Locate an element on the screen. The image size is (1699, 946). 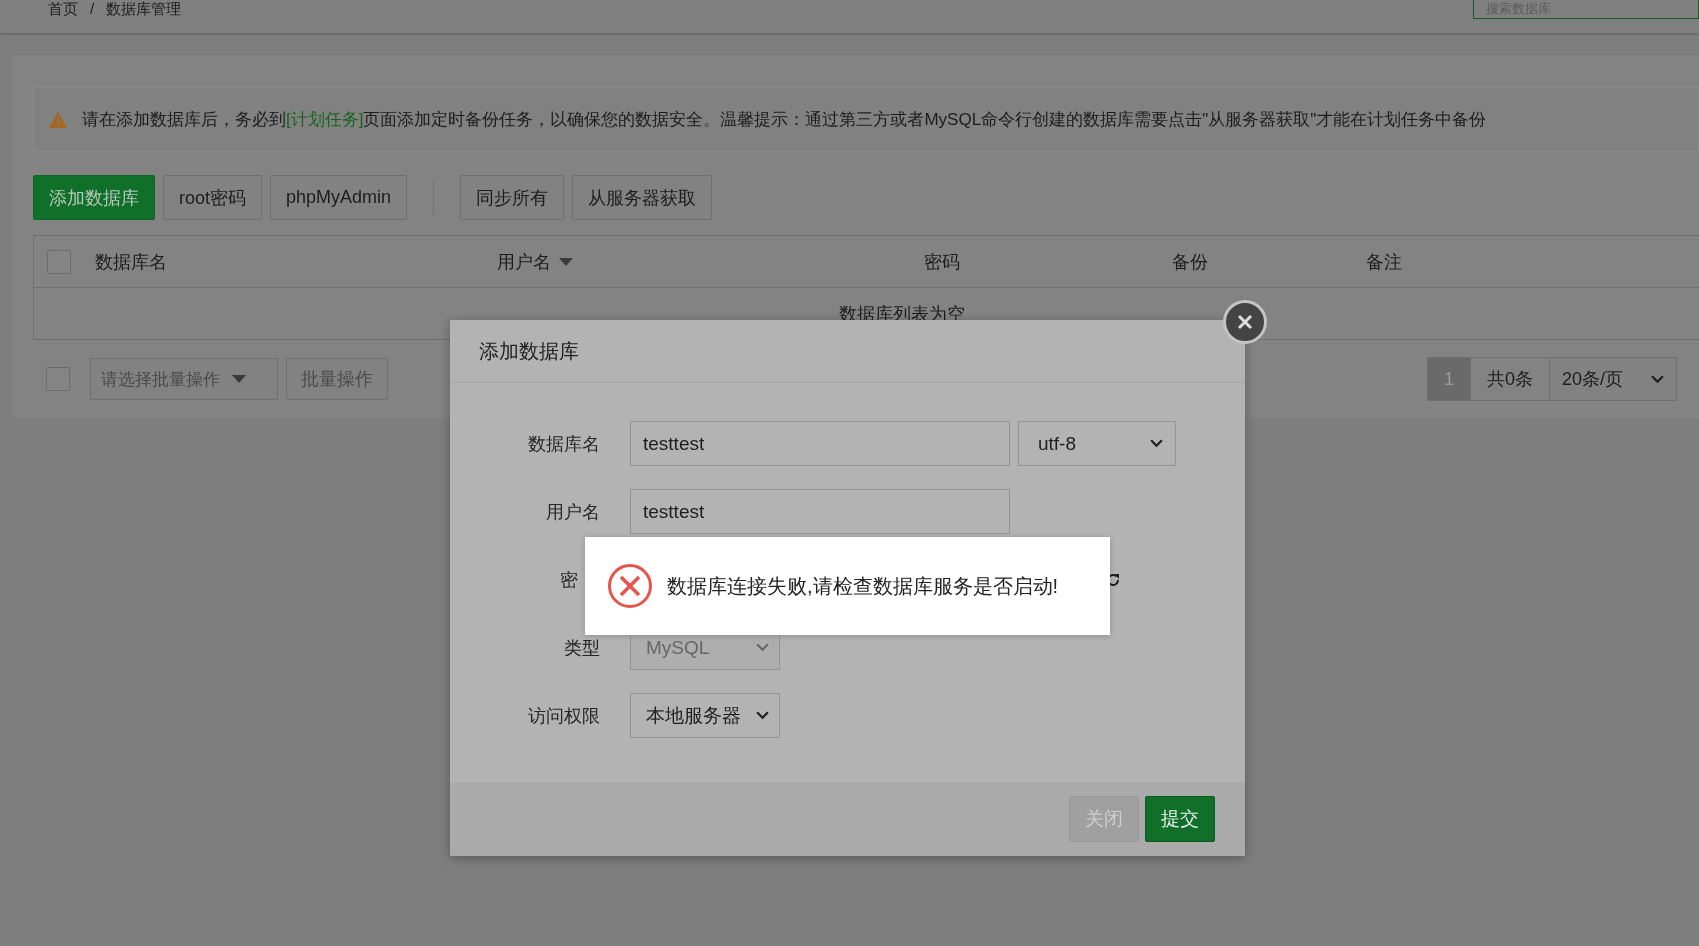
toolbar-button: 添加数据库 is located at coordinates (94, 197).